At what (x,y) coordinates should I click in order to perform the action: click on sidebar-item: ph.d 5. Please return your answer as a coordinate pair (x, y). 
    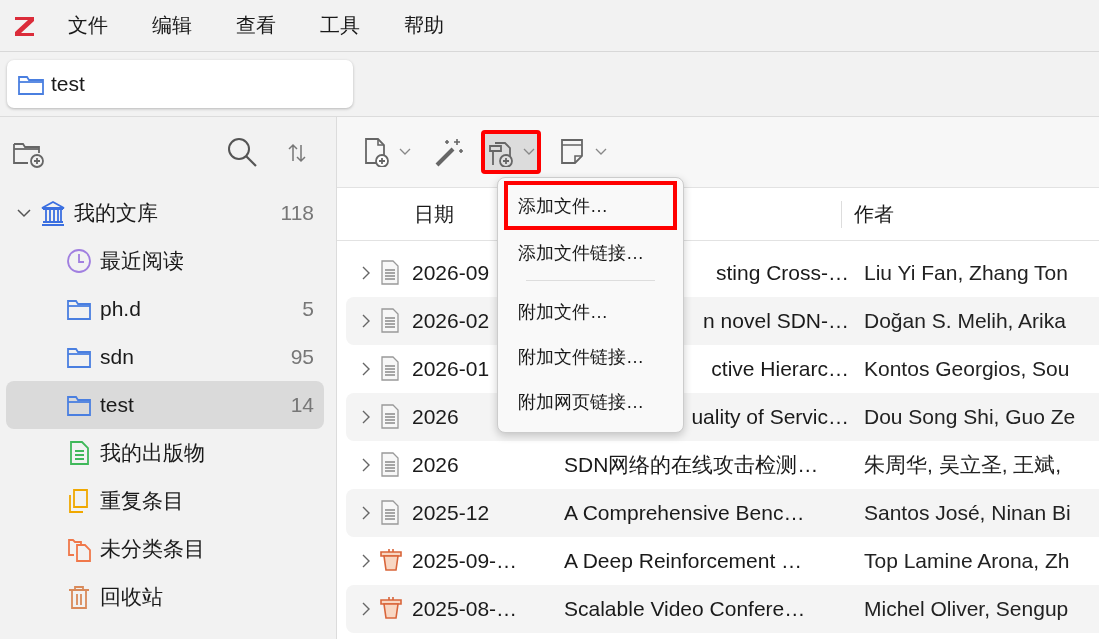
    Looking at the image, I should click on (165, 309).